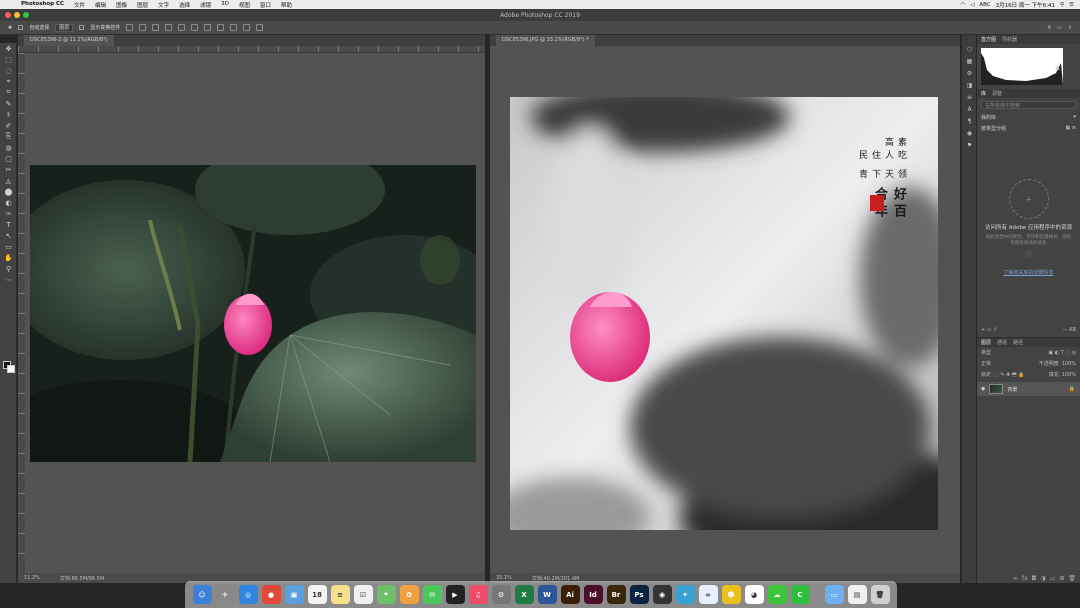 The width and height of the screenshot is (1080, 608). Describe the element at coordinates (984, 5) in the screenshot. I see `input-method-label: ABC` at that location.